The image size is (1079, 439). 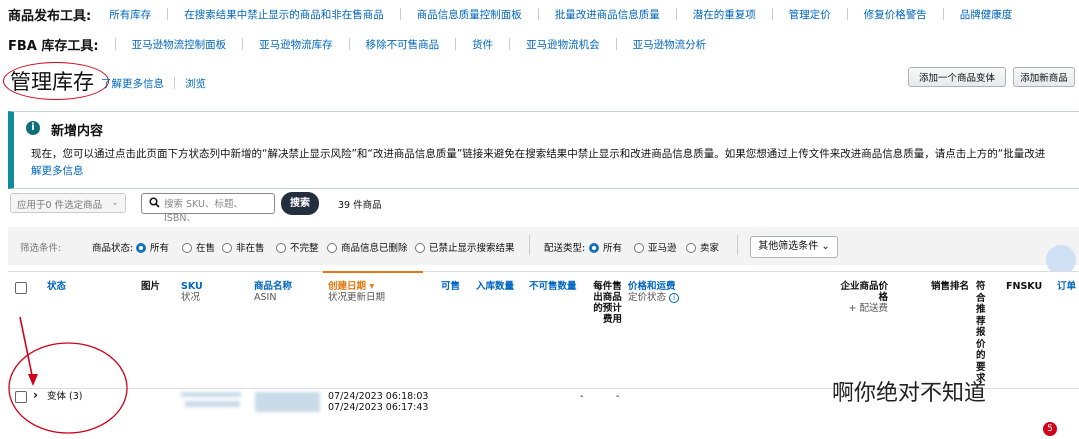 I want to click on search-button: 搜索, so click(x=300, y=203).